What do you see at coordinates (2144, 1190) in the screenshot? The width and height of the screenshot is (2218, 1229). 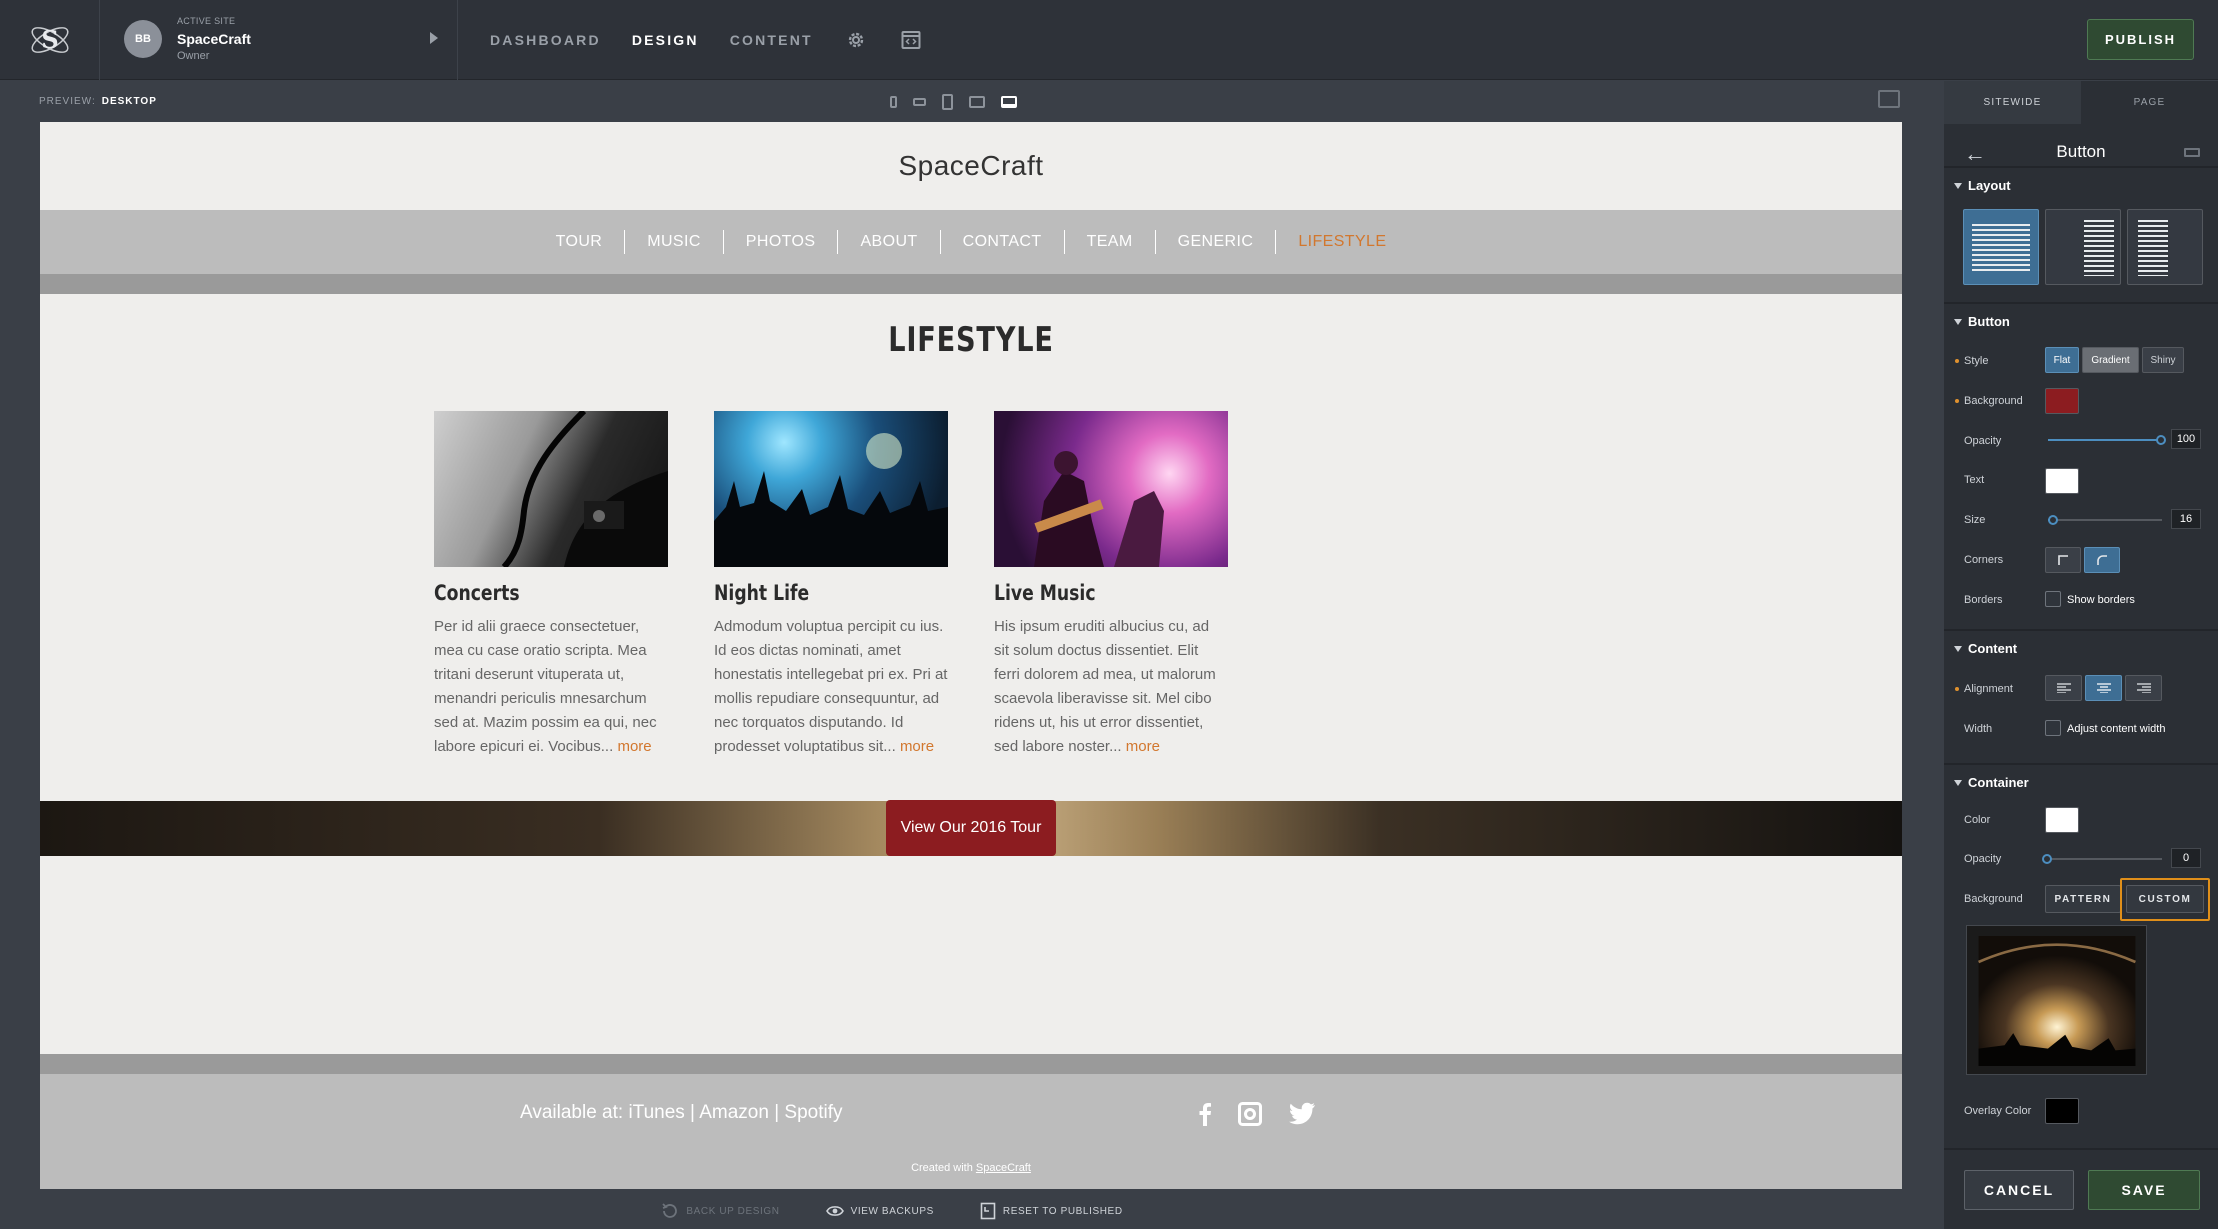 I see `save-button: SAVE` at bounding box center [2144, 1190].